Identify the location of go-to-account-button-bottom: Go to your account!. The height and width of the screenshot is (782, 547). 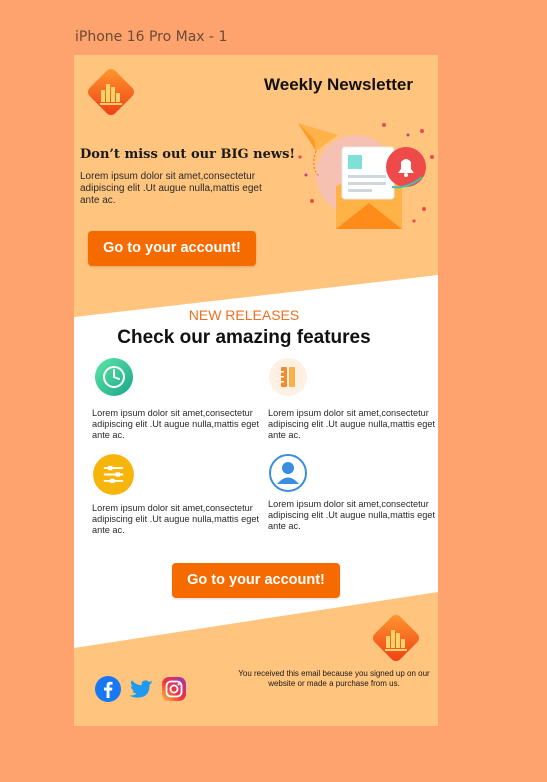
(256, 580).